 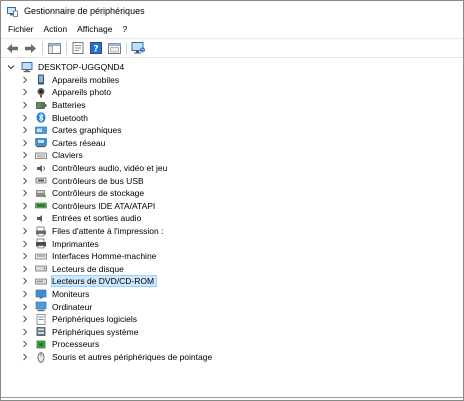 What do you see at coordinates (27, 67) in the screenshot?
I see `computer-icon` at bounding box center [27, 67].